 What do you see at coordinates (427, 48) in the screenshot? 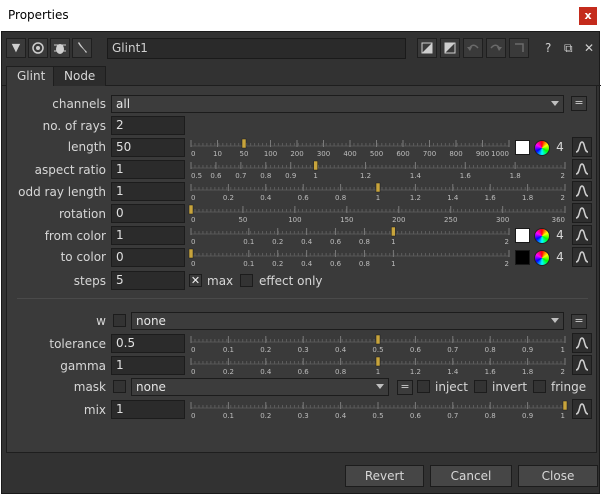
I see `input-icon` at bounding box center [427, 48].